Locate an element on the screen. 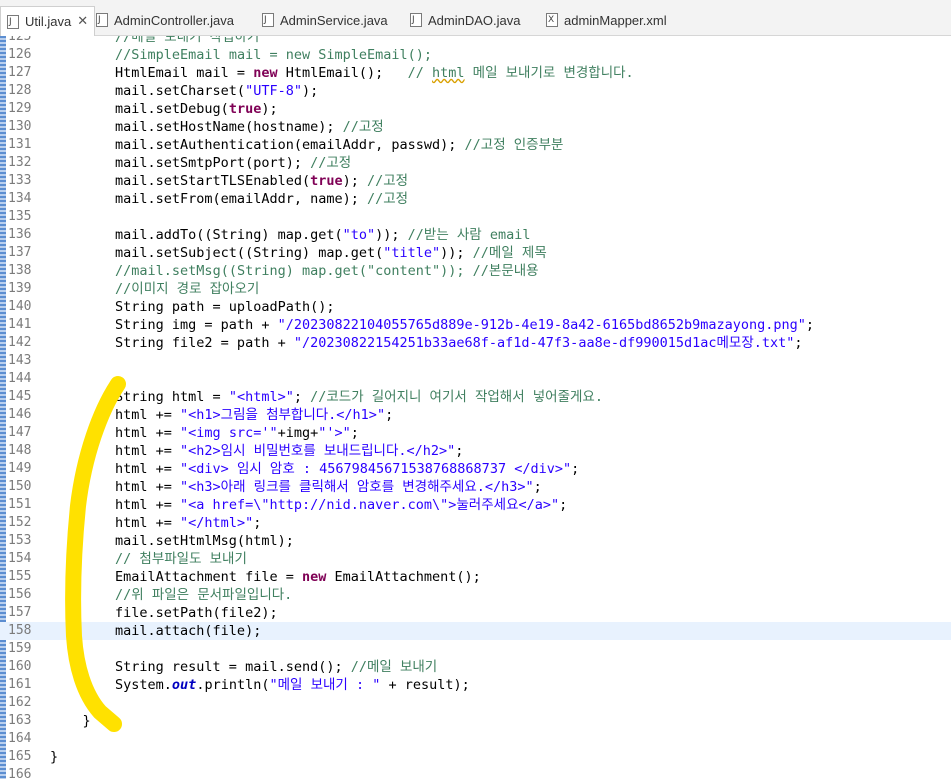 Image resolution: width=951 pixels, height=779 pixels. line-number: 156 is located at coordinates (20, 594).